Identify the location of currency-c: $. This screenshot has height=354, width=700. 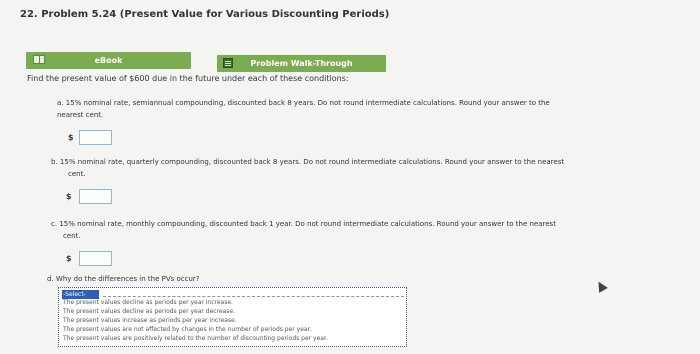
(69, 258).